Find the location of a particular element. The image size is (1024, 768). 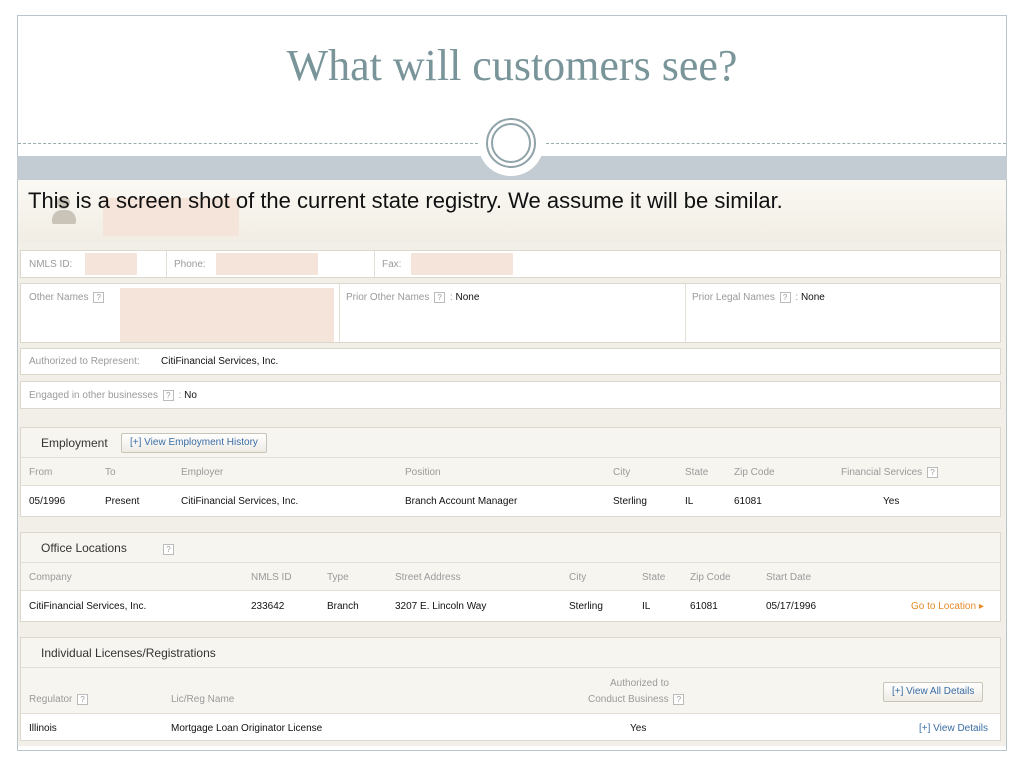

view-details-link: [+] View Details is located at coordinates (953, 728).